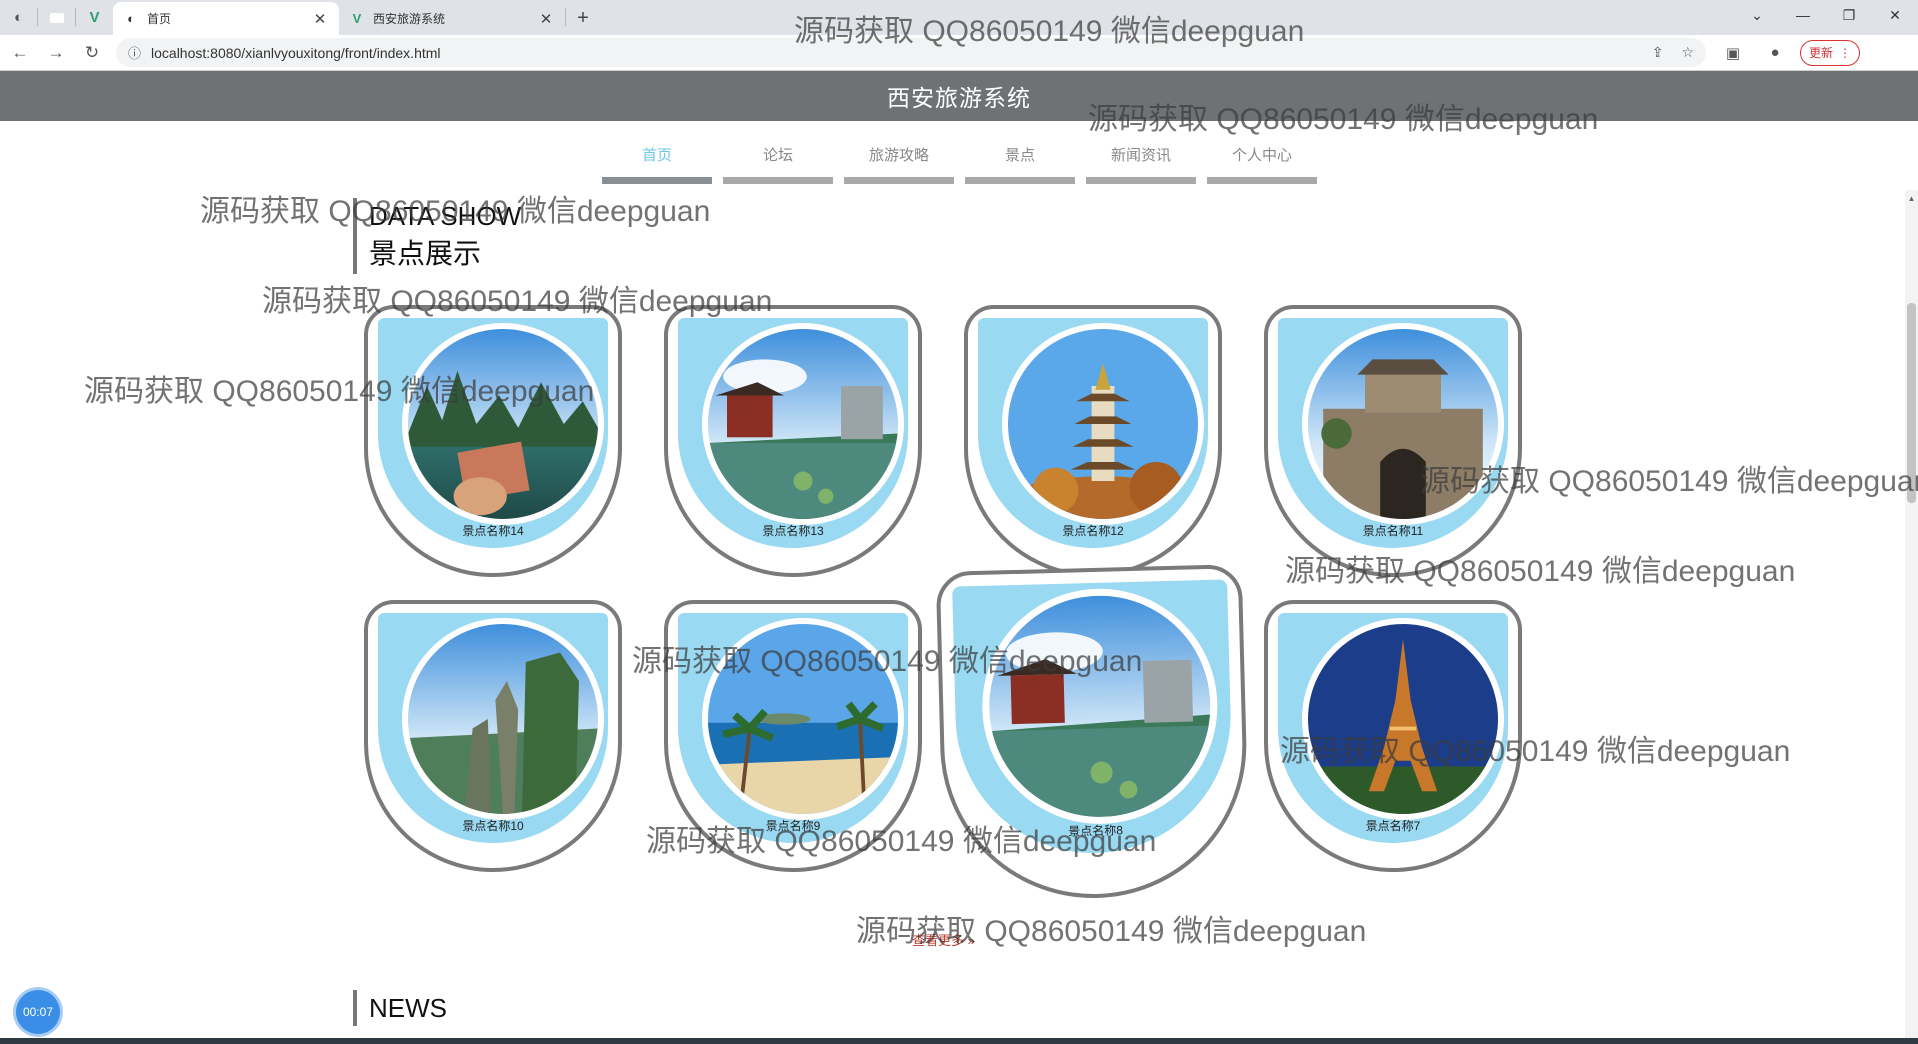  I want to click on section-title-cn: 景点展示, so click(425, 253).